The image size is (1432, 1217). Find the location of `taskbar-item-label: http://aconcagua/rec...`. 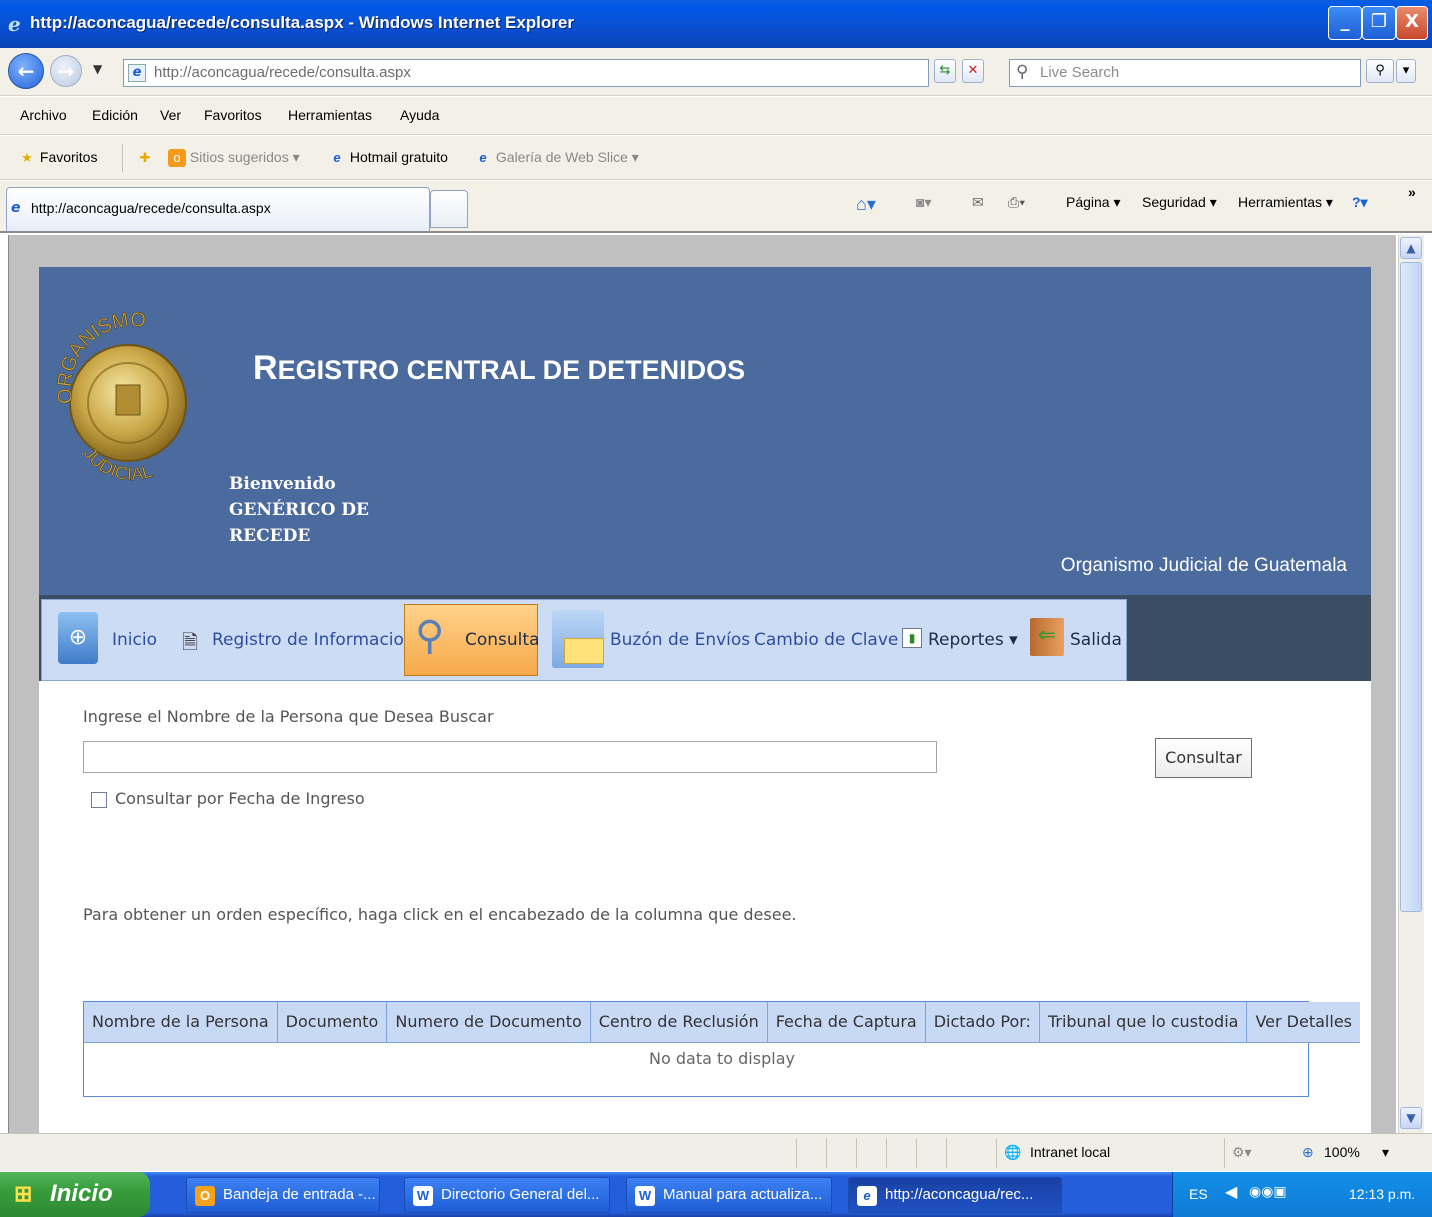

taskbar-item-label: http://aconcagua/rec... is located at coordinates (959, 1194).